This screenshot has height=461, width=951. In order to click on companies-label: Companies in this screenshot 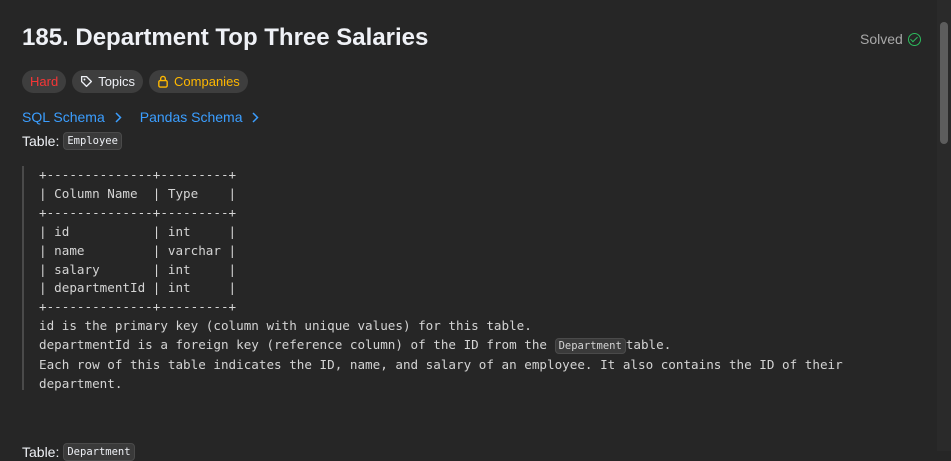, I will do `click(207, 81)`.